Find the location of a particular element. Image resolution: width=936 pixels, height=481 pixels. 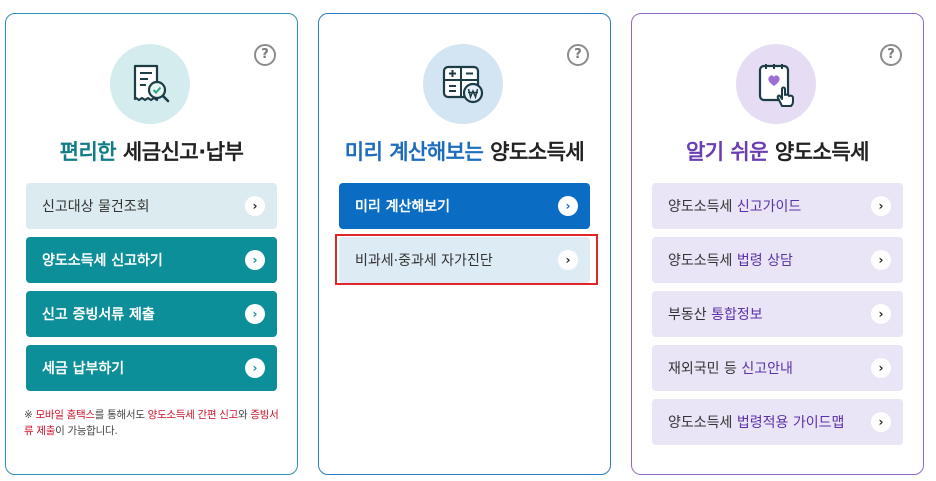

card-title: 미리 계산해보는 양도소득세 is located at coordinates (464, 151).